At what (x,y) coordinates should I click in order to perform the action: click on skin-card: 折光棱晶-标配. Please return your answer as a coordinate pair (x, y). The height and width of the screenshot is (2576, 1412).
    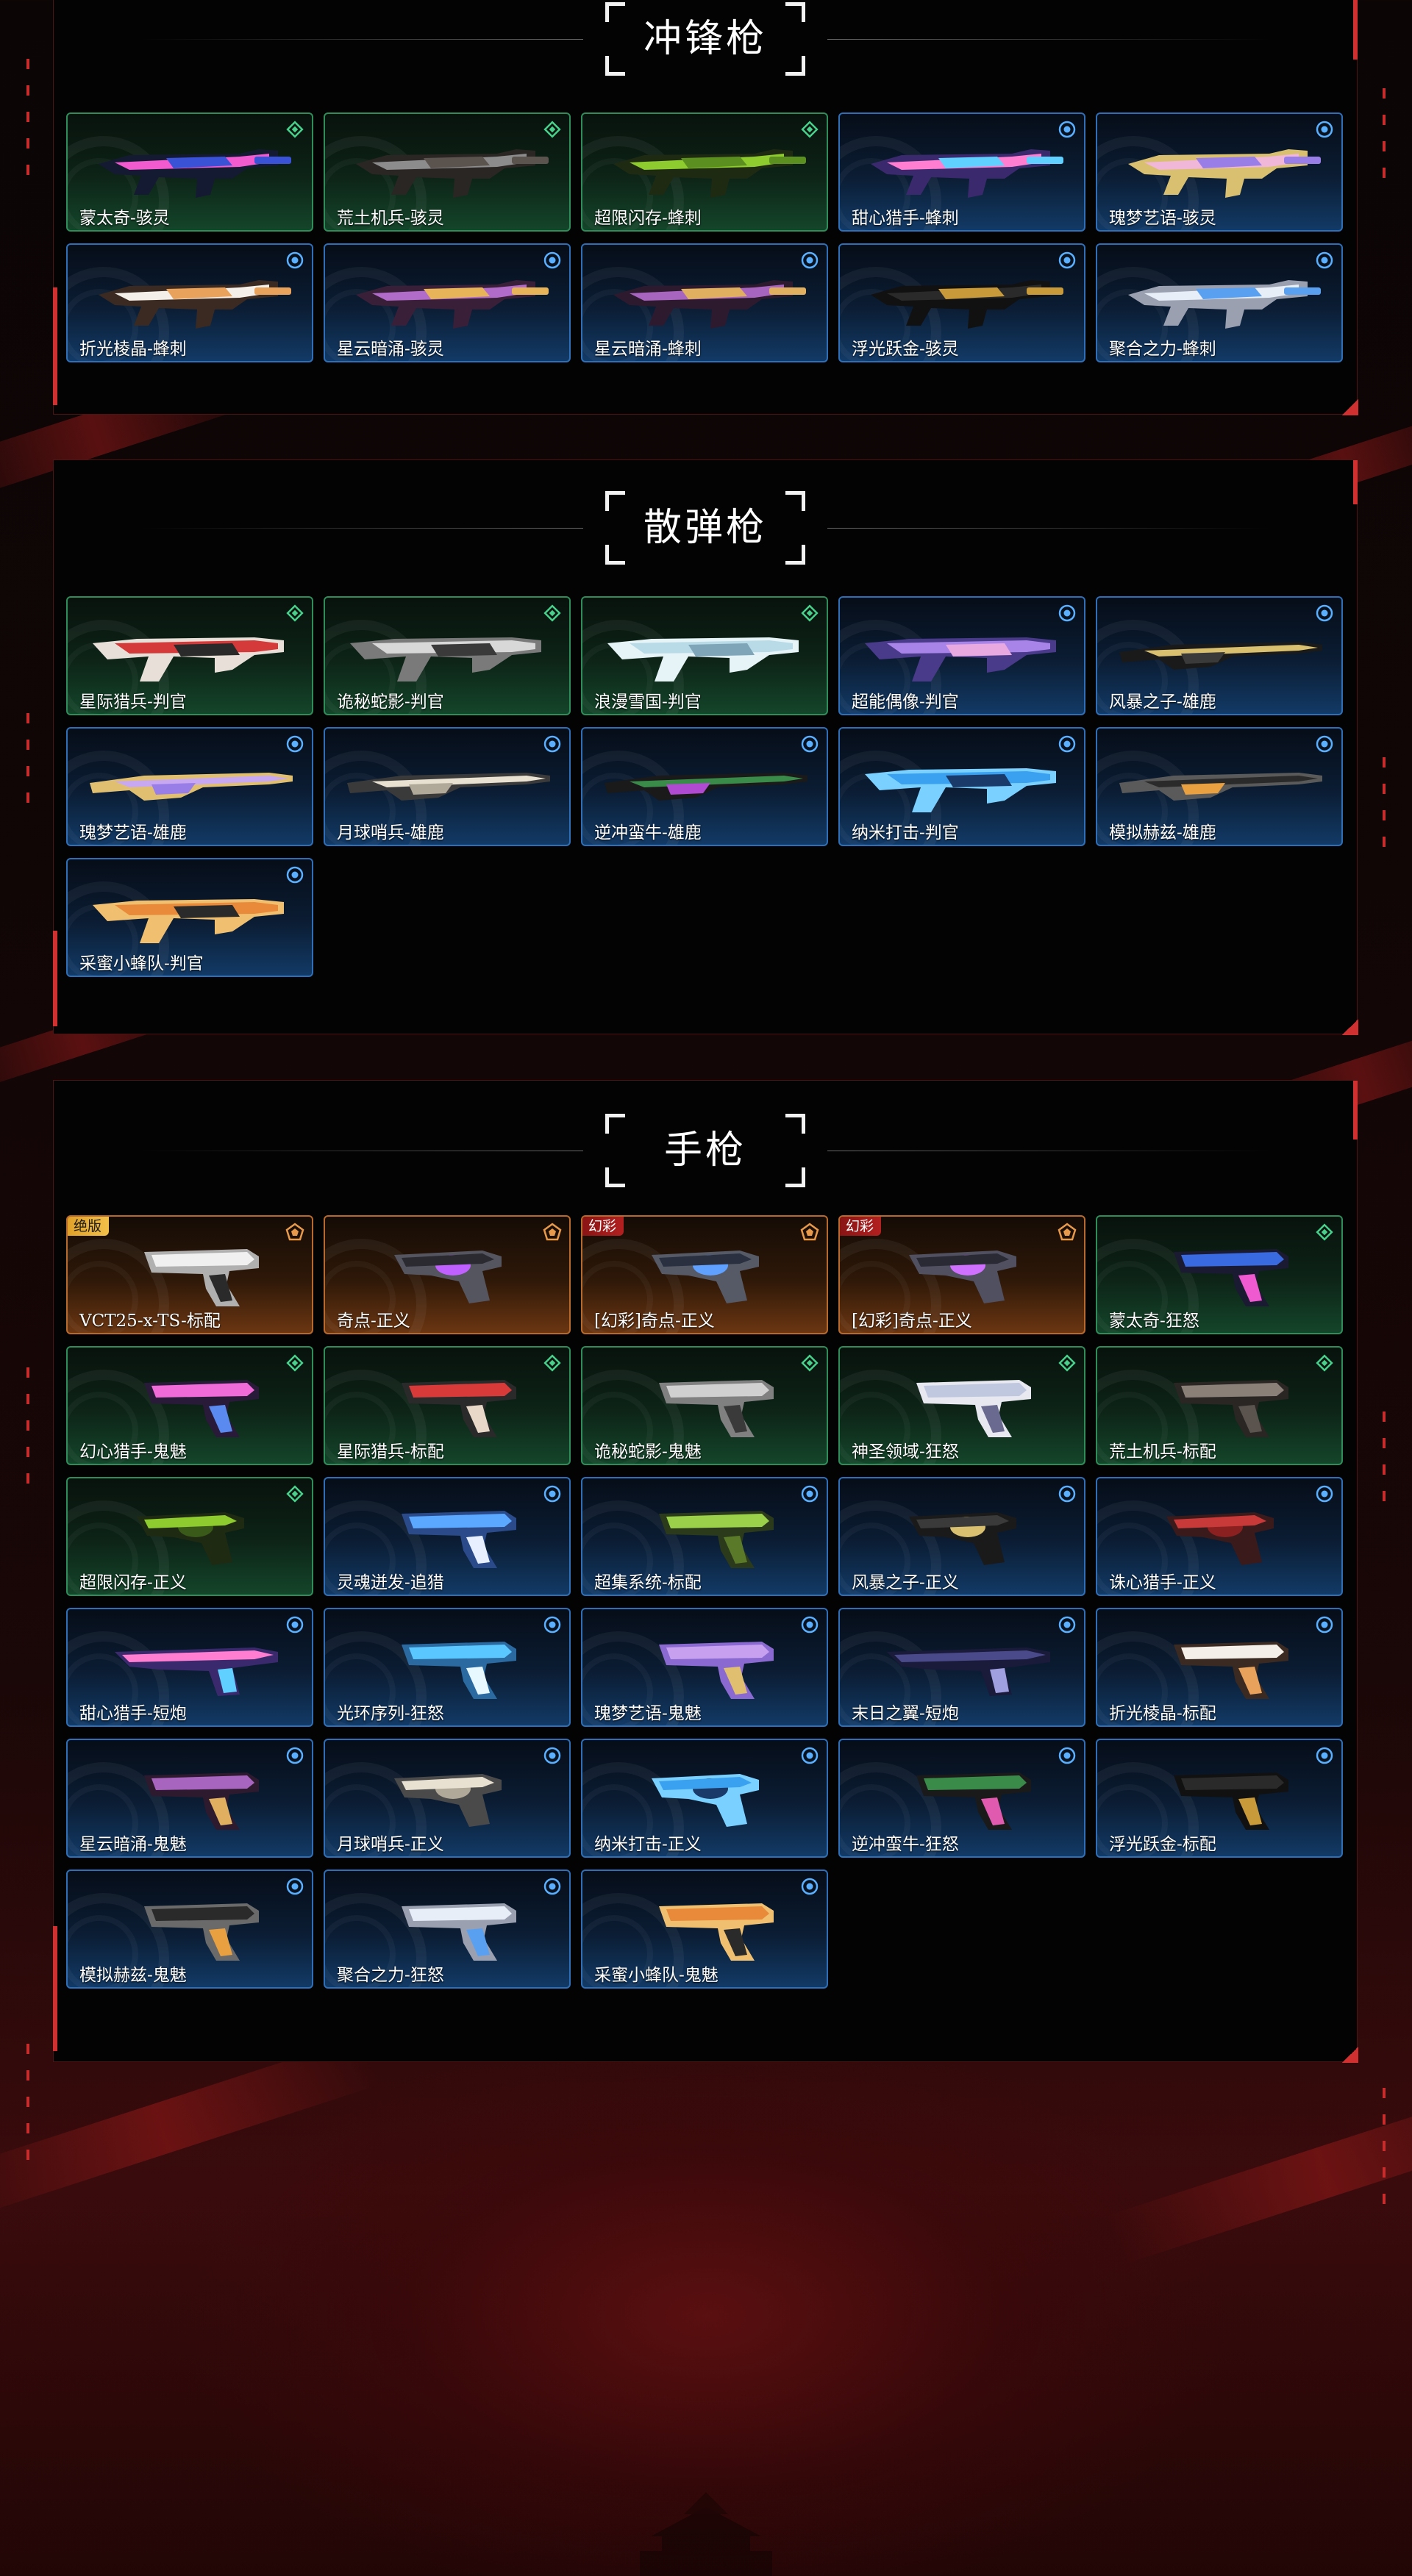
    Looking at the image, I should click on (1220, 1667).